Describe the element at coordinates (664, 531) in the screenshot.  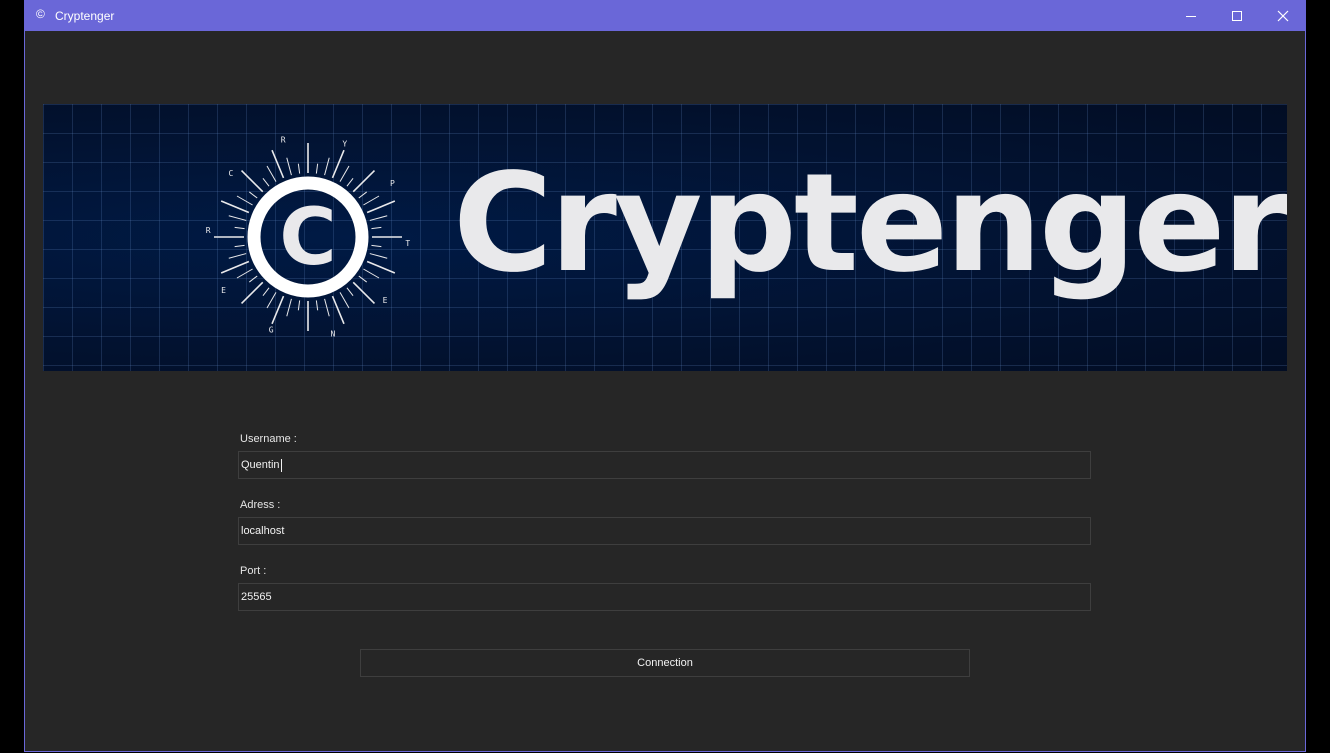
I see `address-input: localhost` at that location.